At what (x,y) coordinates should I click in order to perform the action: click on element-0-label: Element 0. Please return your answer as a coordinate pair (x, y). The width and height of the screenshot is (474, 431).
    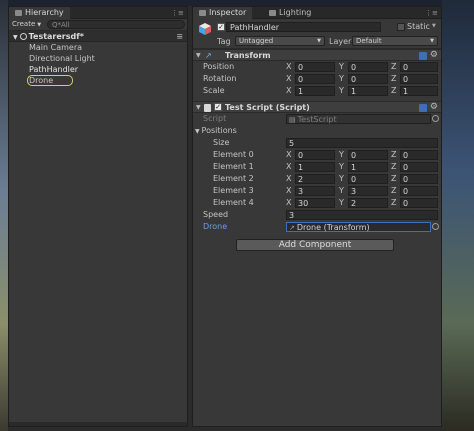
    Looking at the image, I should click on (233, 154).